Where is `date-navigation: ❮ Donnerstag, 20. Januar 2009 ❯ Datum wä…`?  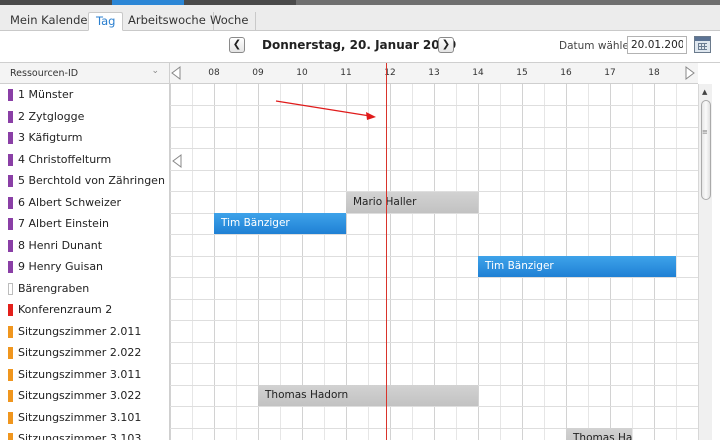
date-navigation: ❮ Donnerstag, 20. Januar 2009 ❯ Datum wä… is located at coordinates (360, 46).